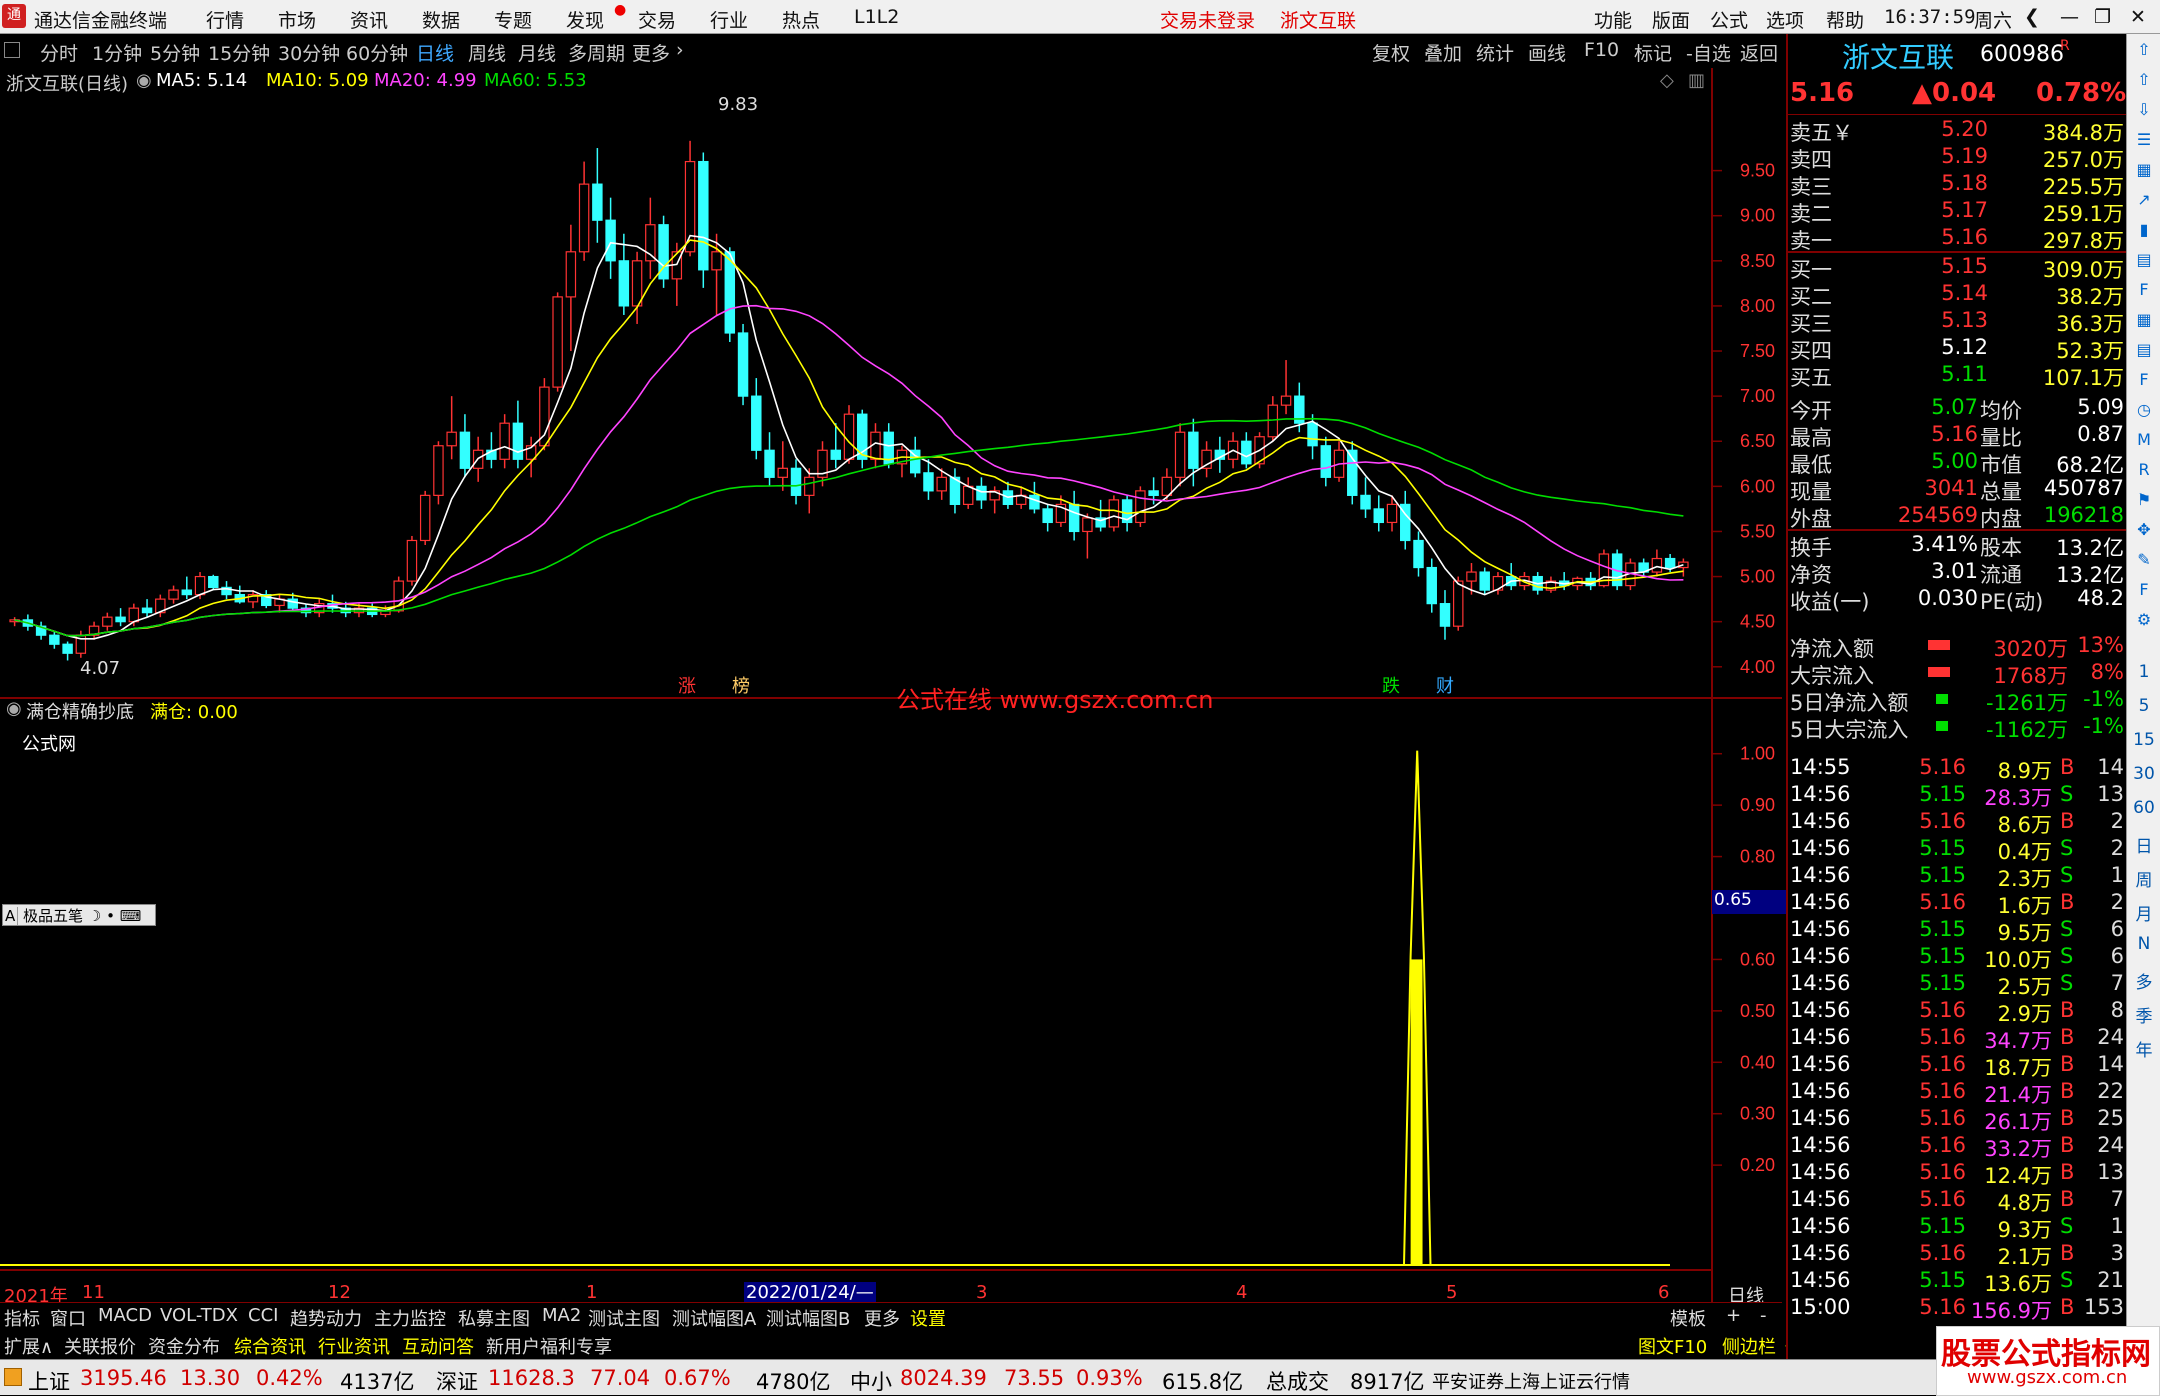 The image size is (2160, 1396). I want to click on tab-more: 更多, so click(651, 52).